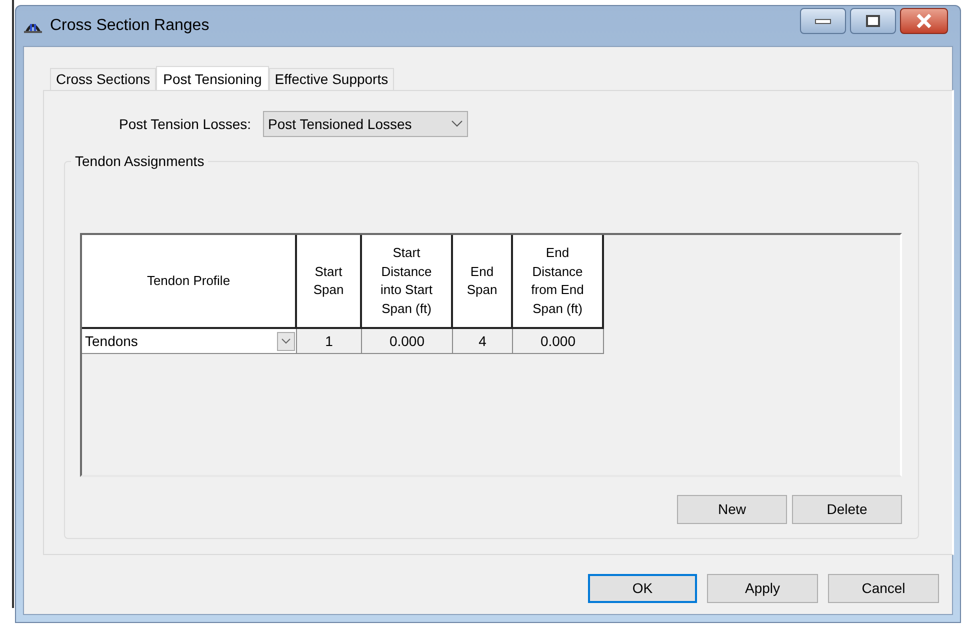 The height and width of the screenshot is (625, 963). I want to click on table-cell: 4, so click(483, 341).